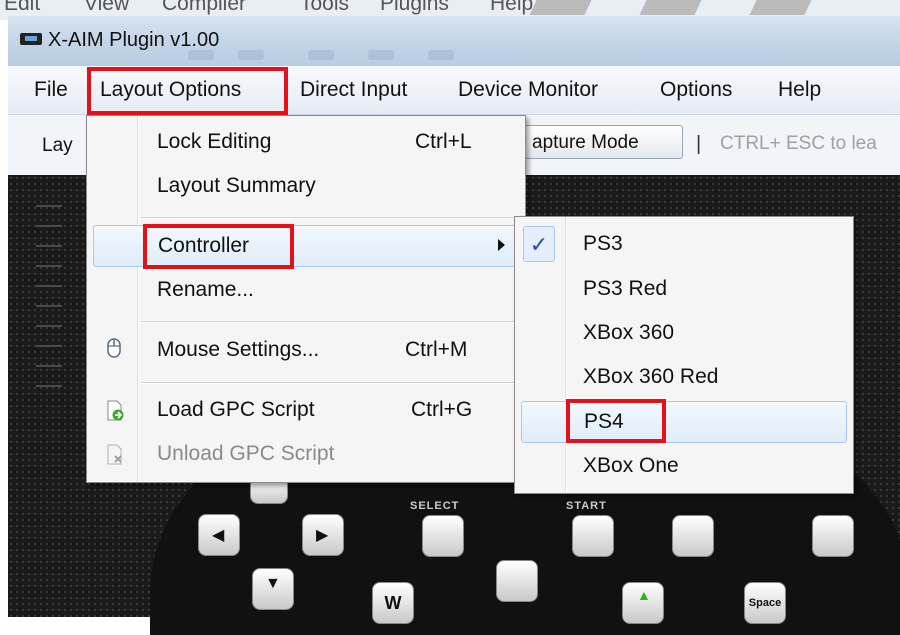 This screenshot has height=635, width=900. Describe the element at coordinates (22, 8) in the screenshot. I see `parent-menu-edit: Edit` at that location.